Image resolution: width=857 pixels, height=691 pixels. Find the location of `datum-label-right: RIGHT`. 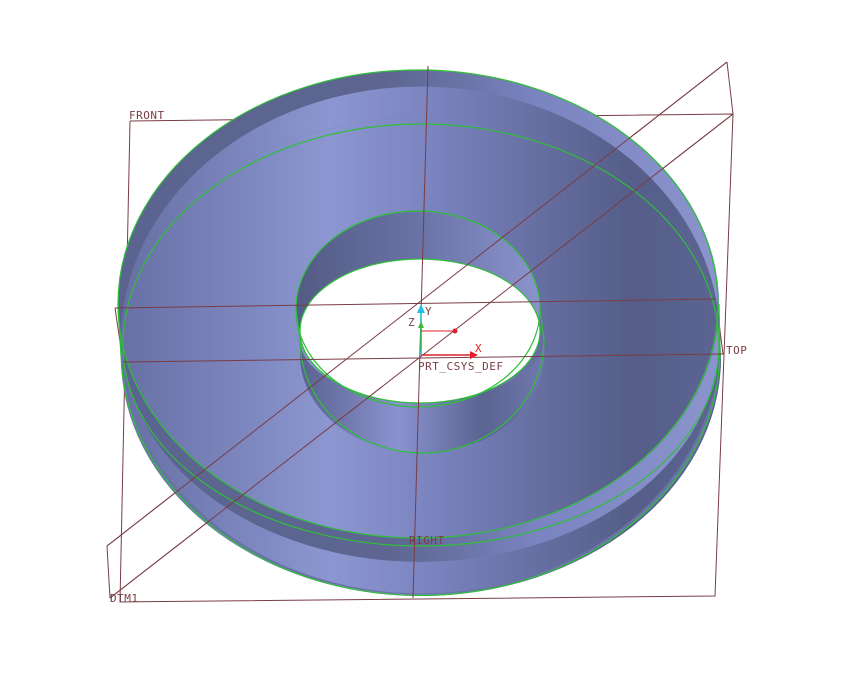

datum-label-right: RIGHT is located at coordinates (427, 540).